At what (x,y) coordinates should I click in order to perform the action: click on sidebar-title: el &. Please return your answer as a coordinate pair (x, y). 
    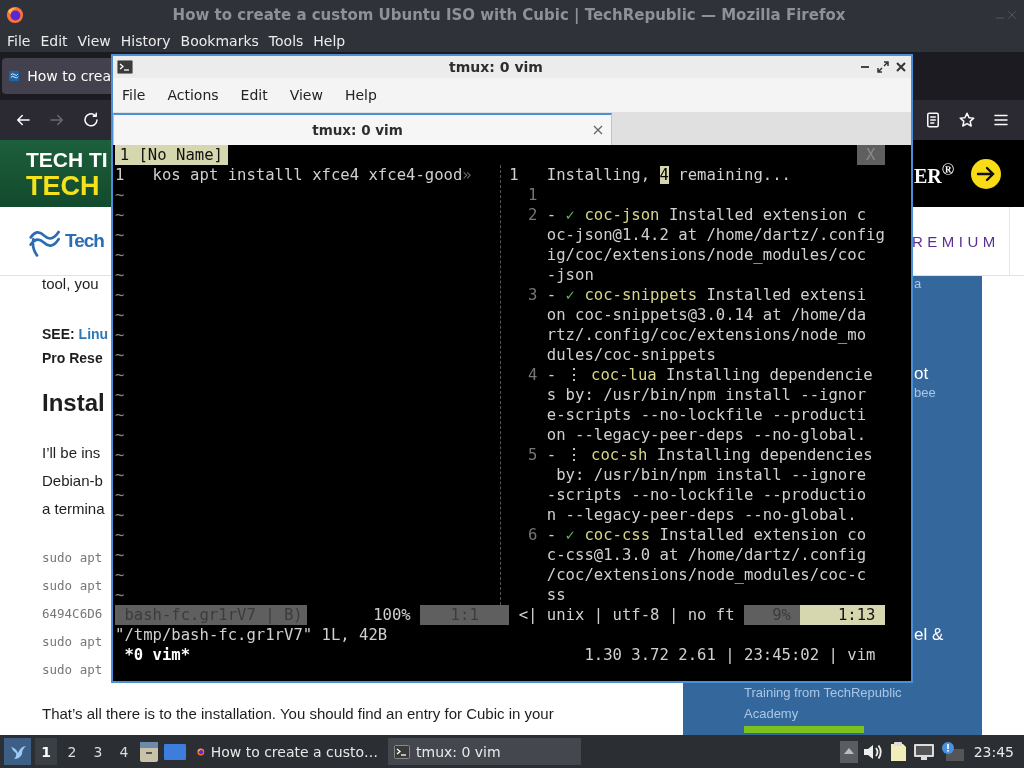
    Looking at the image, I should click on (948, 635).